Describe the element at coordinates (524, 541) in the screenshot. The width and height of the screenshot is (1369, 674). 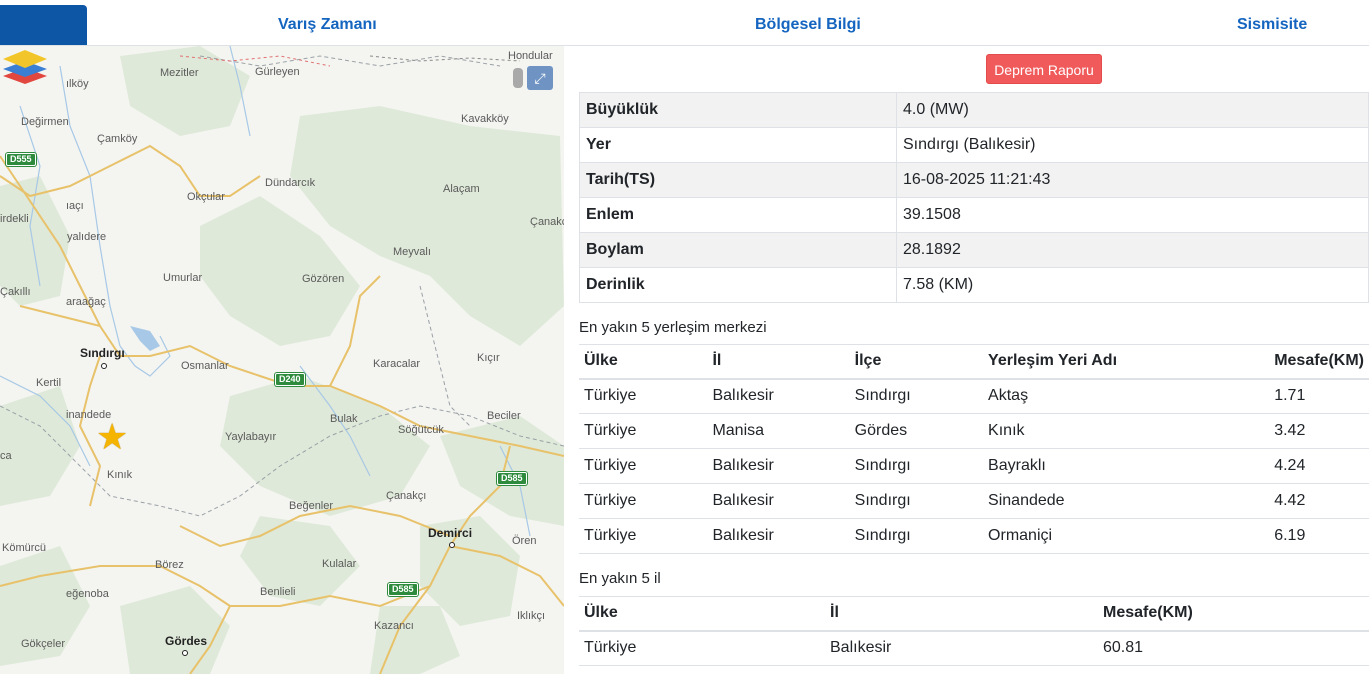
I see `map-label: Ören` at that location.